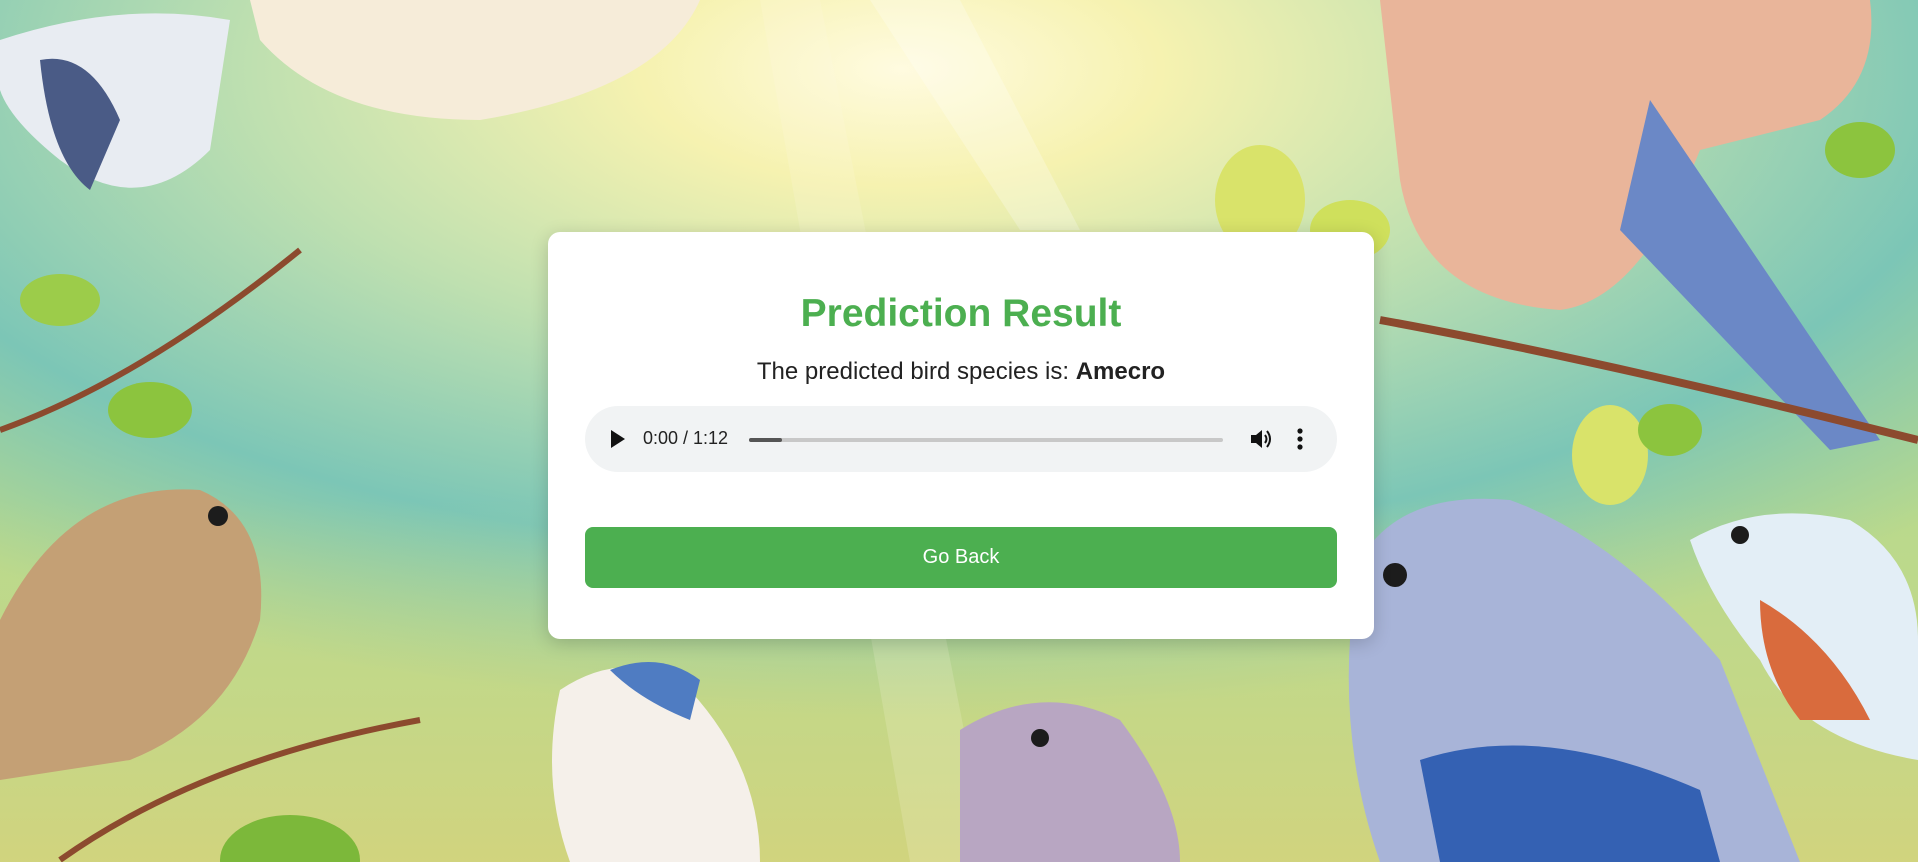 The height and width of the screenshot is (862, 1918). What do you see at coordinates (916, 371) in the screenshot?
I see `prediction-label: The predicted bird species is:` at bounding box center [916, 371].